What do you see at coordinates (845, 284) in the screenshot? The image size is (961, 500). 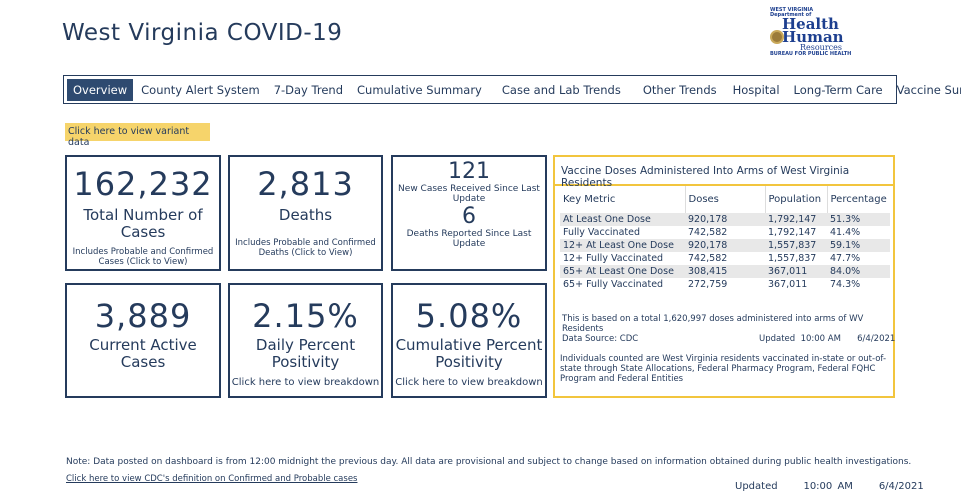 I see `table-cell: 74.3%` at bounding box center [845, 284].